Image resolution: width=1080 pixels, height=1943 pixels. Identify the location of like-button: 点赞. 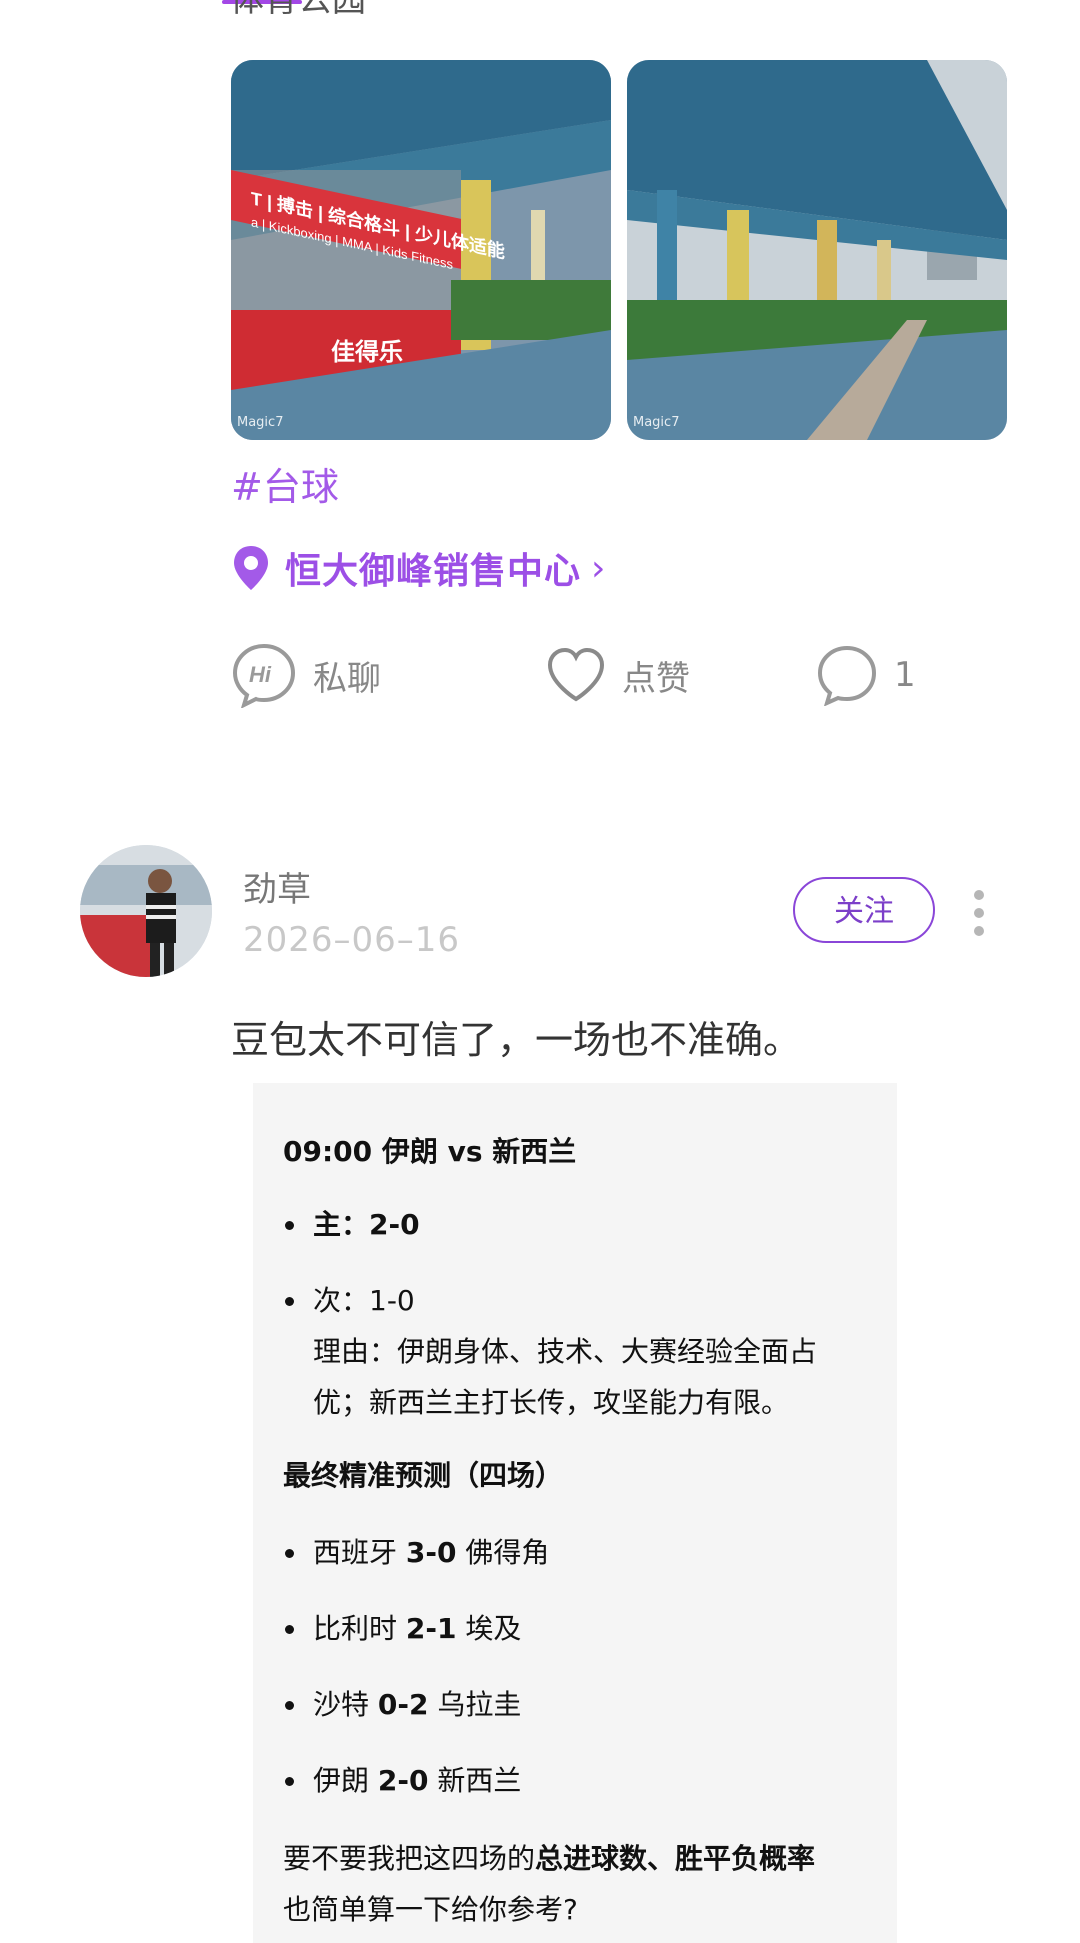
(618, 675).